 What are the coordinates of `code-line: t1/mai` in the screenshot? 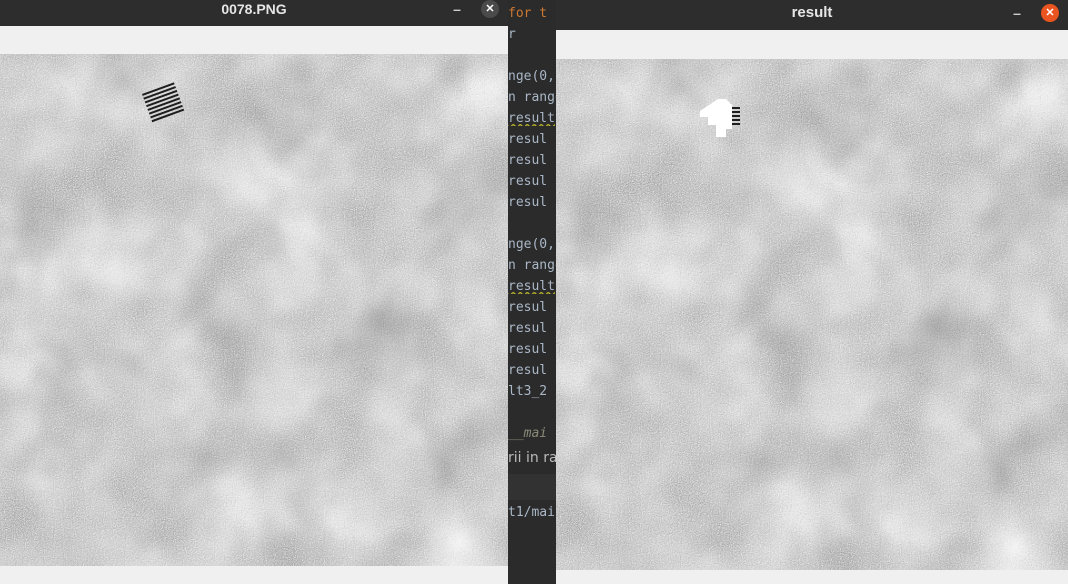 It's located at (531, 512).